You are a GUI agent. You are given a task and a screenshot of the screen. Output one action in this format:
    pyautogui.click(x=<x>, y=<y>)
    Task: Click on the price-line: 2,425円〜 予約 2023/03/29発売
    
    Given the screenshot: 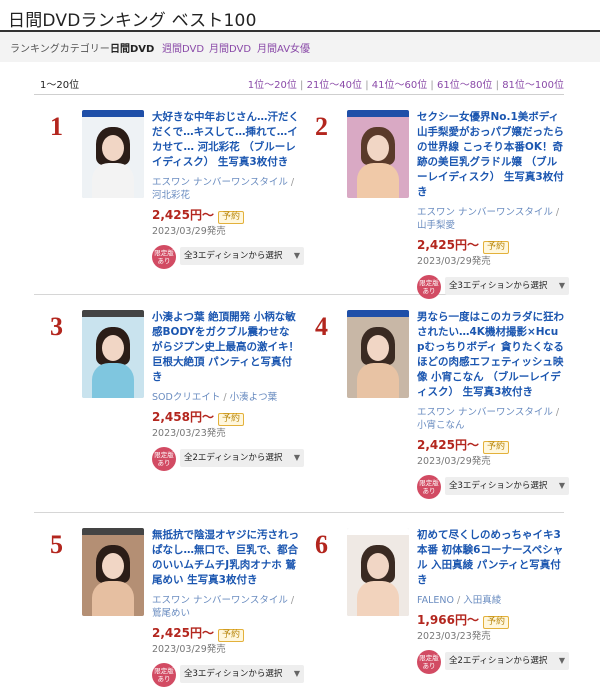 What is the action you would take?
    pyautogui.click(x=490, y=253)
    